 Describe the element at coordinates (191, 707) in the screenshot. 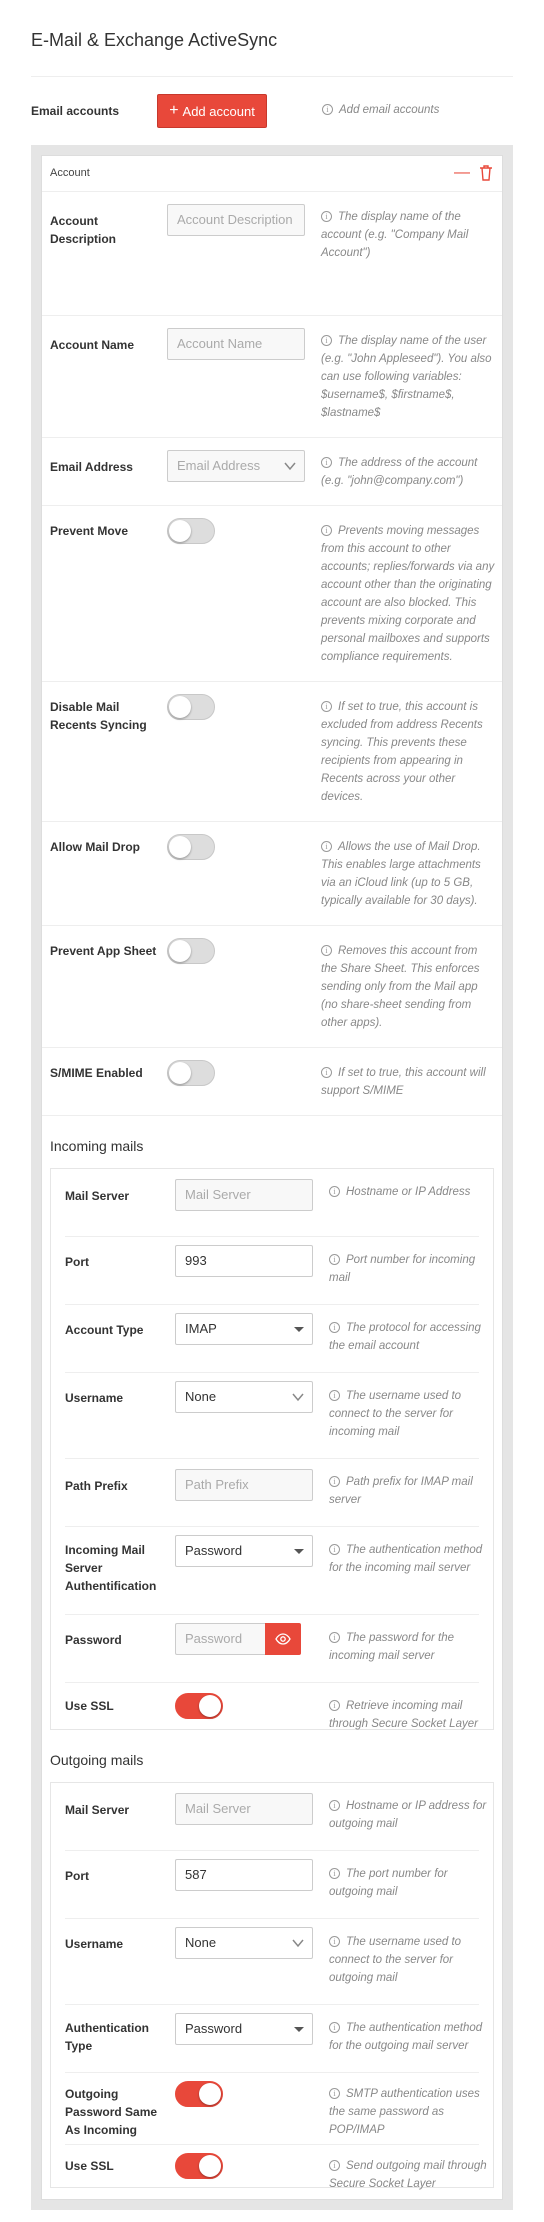

I see `disable-recents-toggle` at that location.